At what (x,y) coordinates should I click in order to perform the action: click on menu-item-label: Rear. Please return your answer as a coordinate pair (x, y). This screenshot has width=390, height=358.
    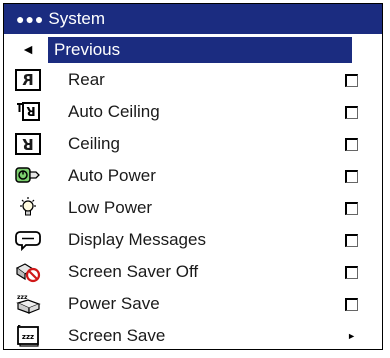
    Looking at the image, I should click on (86, 79).